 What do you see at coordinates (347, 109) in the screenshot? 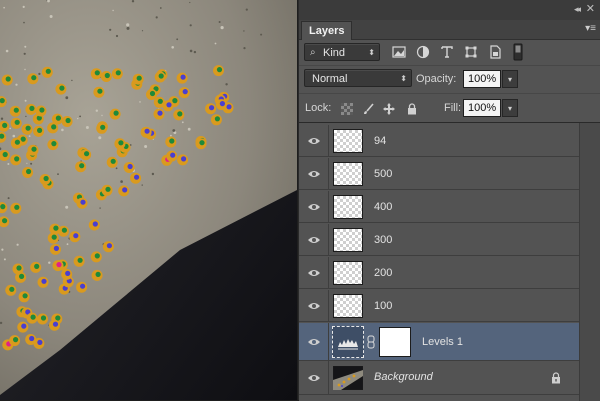
I see `lock-transparency-icon` at bounding box center [347, 109].